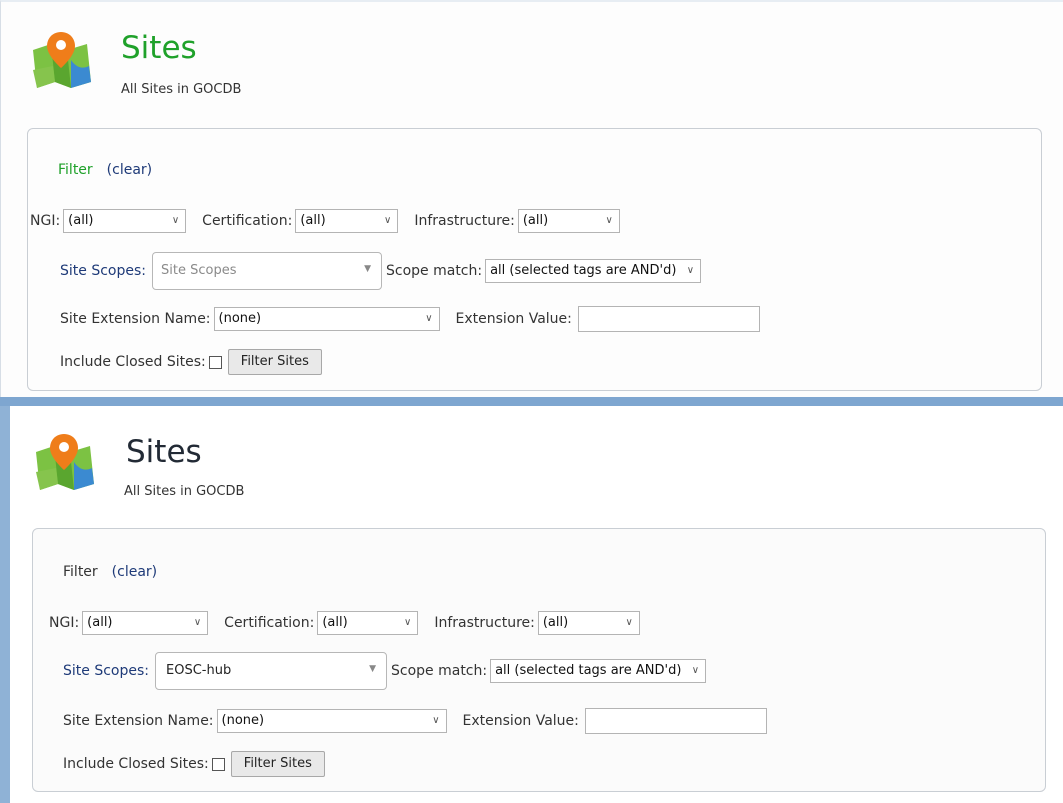  I want to click on site-scopes-multiselect: EOSC-hub ▼, so click(271, 671).